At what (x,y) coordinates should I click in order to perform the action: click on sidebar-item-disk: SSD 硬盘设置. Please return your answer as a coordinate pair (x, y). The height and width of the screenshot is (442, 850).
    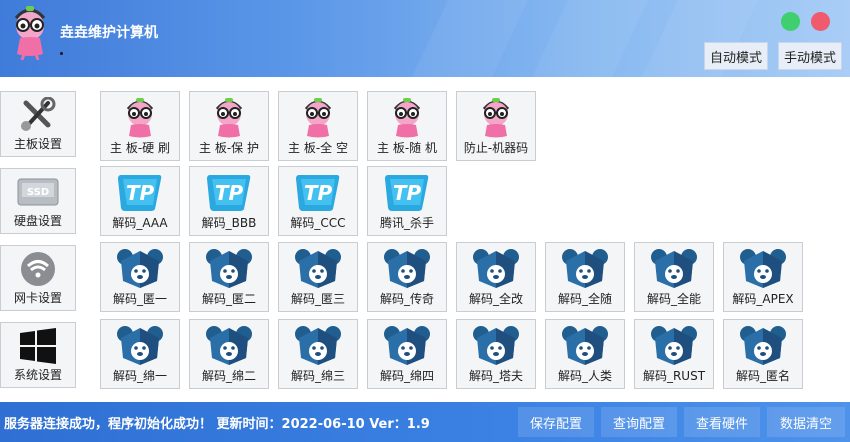
    Looking at the image, I should click on (38, 201).